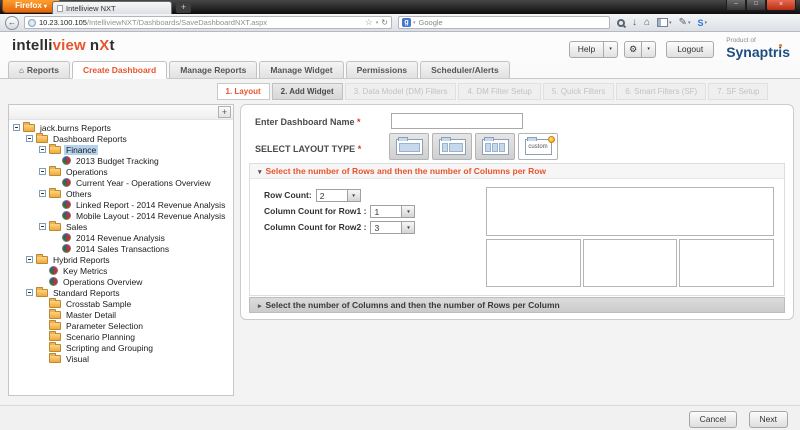 This screenshot has height=430, width=800. I want to click on tree-item: 2014 Revenue Analysis, so click(121, 237).